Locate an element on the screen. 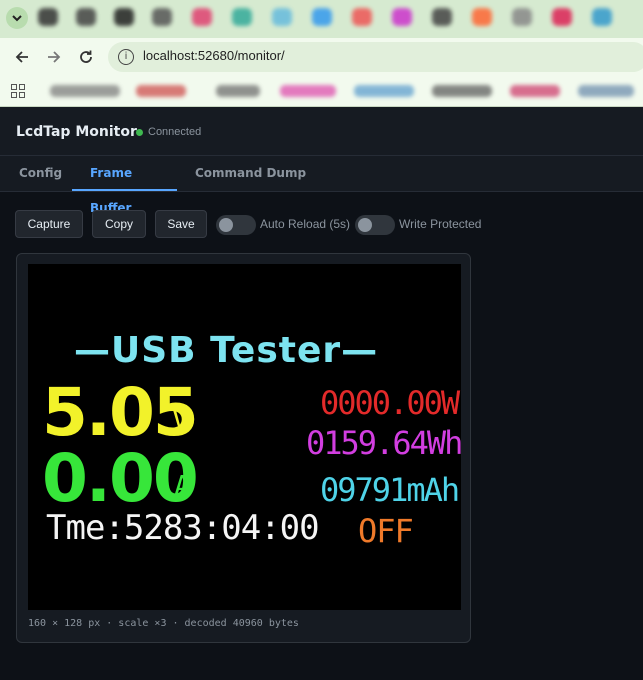 This screenshot has width=643, height=680. lcd-energy: 0159.64Wh is located at coordinates (384, 443).